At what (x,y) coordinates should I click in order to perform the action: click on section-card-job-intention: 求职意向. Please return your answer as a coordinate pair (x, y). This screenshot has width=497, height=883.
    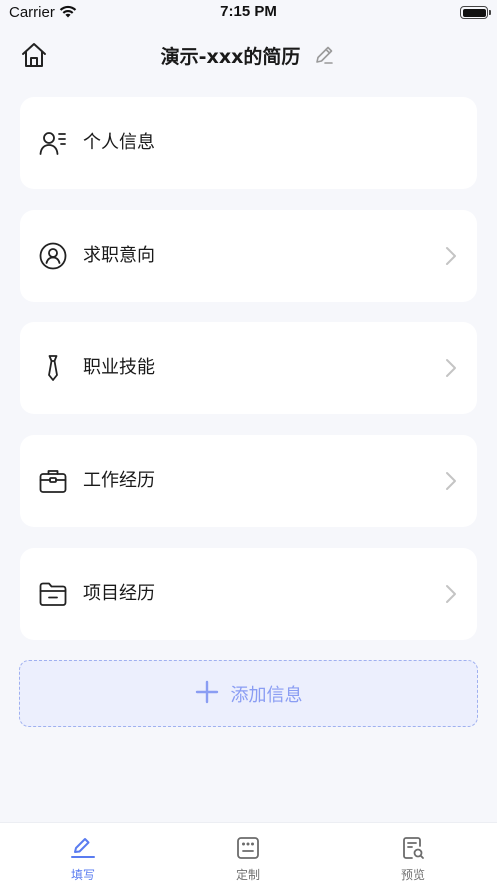
    Looking at the image, I should click on (248, 256).